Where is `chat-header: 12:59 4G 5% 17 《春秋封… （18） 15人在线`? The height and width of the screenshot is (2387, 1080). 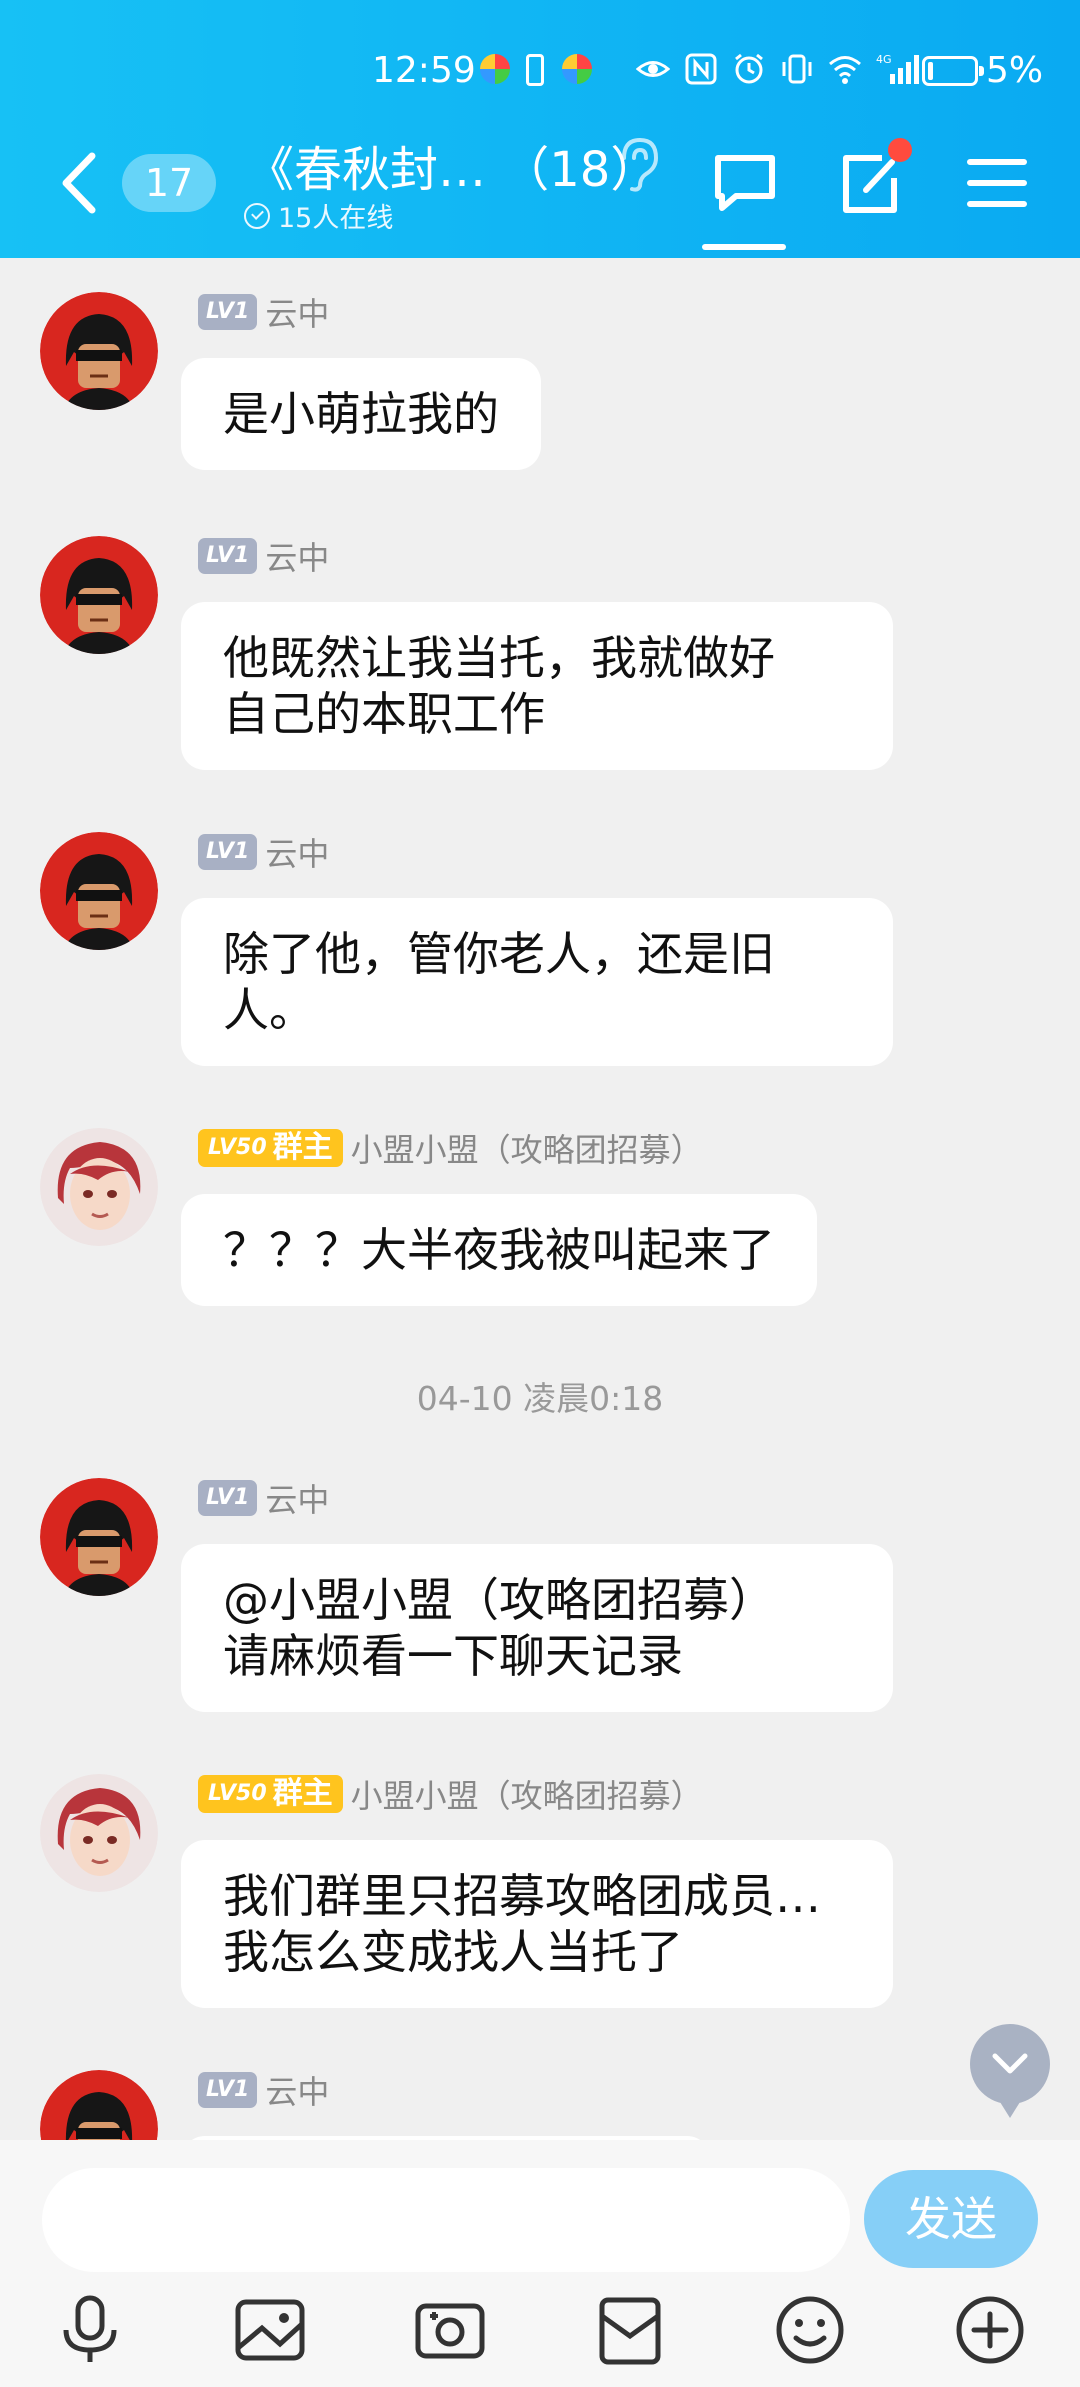 chat-header: 12:59 4G 5% 17 《春秋封… （18） 15人在线 is located at coordinates (540, 129).